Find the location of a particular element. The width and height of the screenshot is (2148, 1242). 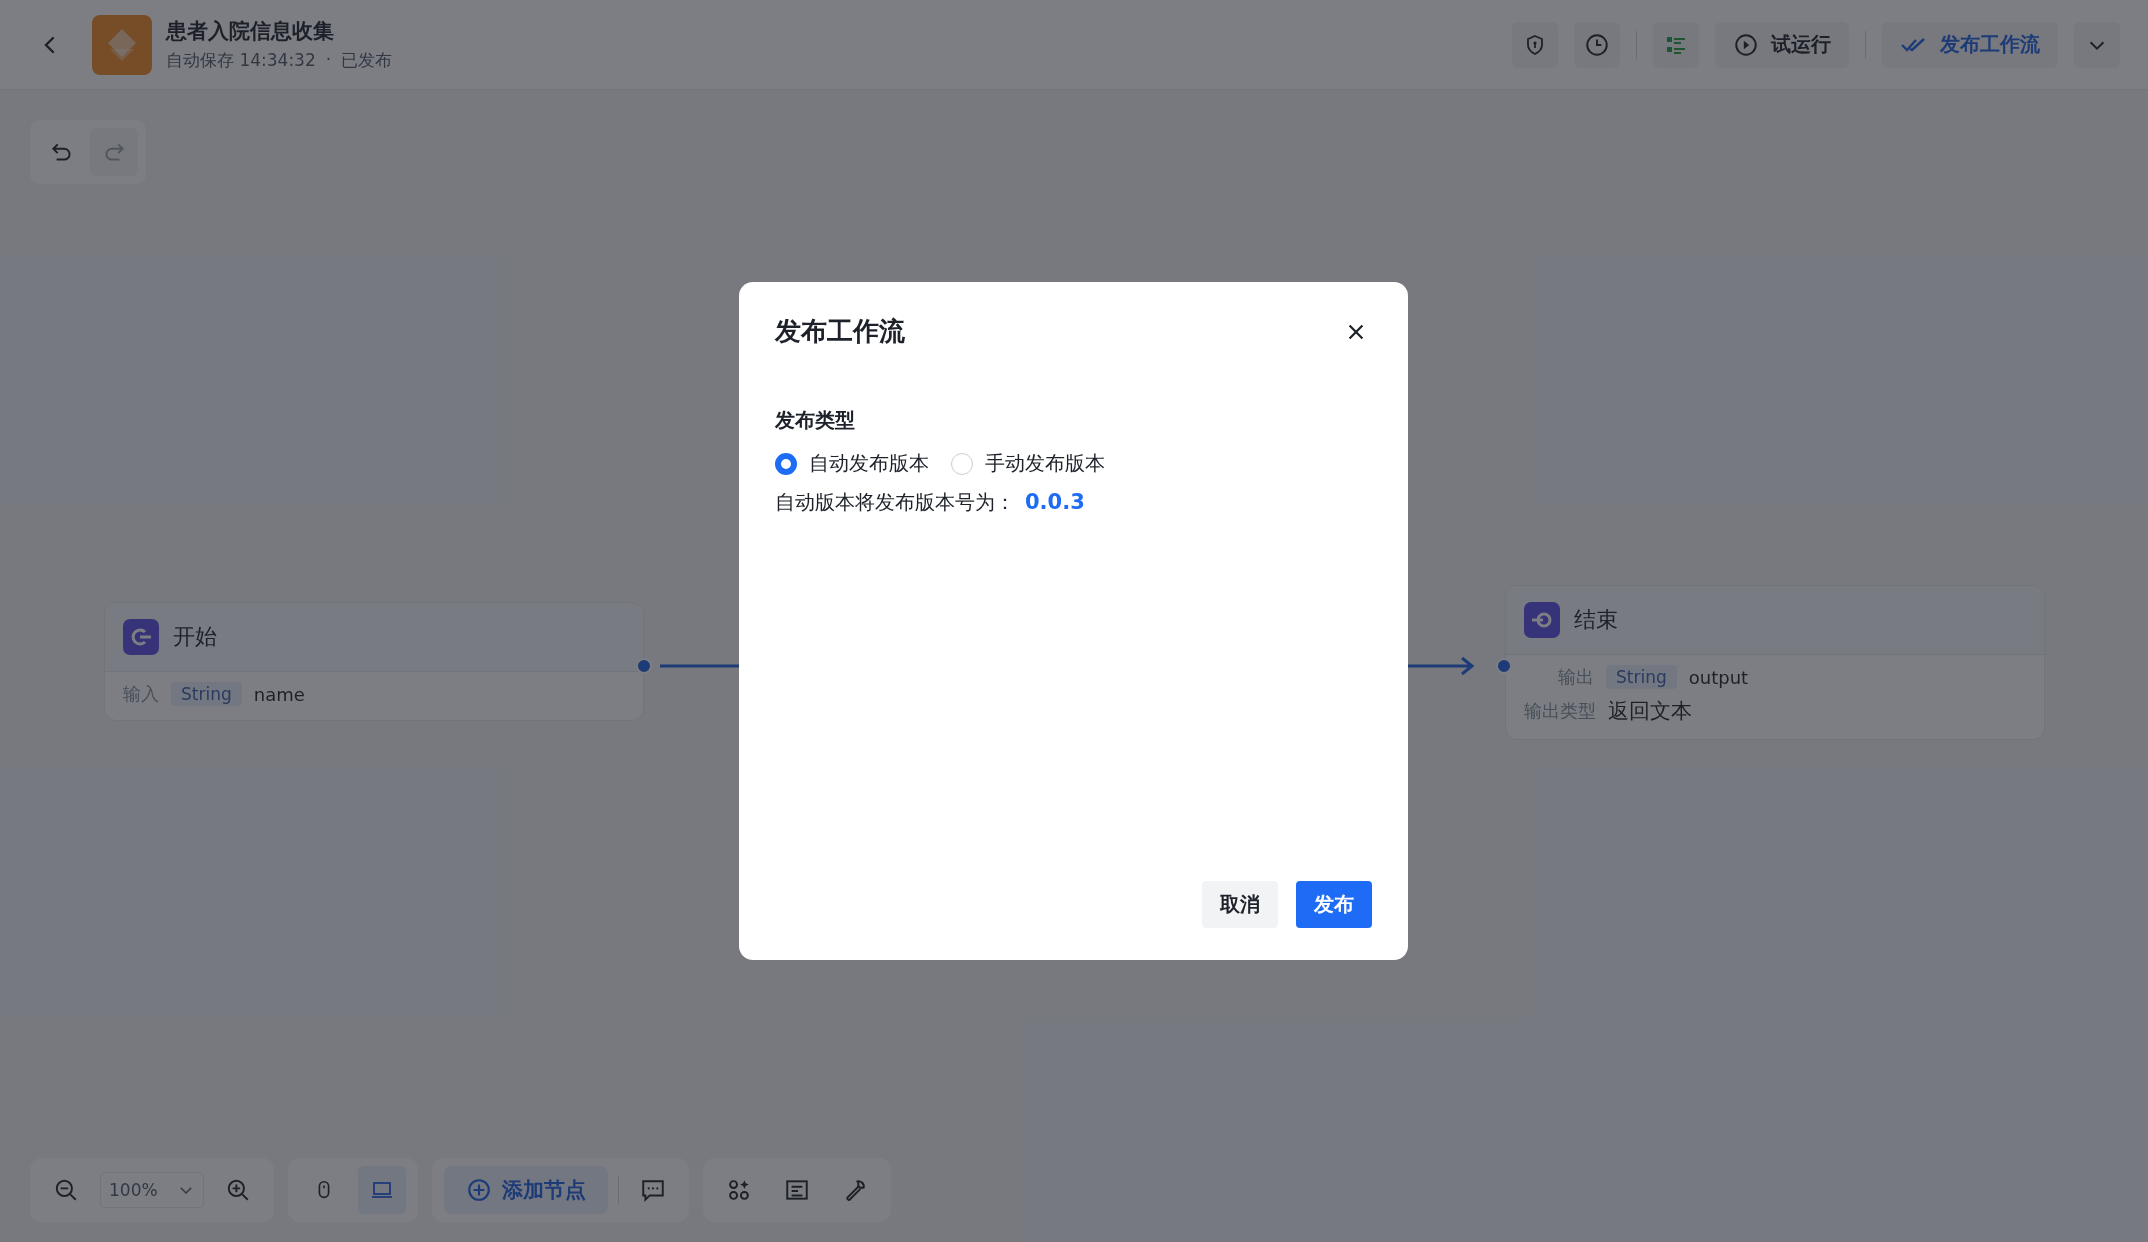

test-run-button: 试运行 is located at coordinates (1782, 44).